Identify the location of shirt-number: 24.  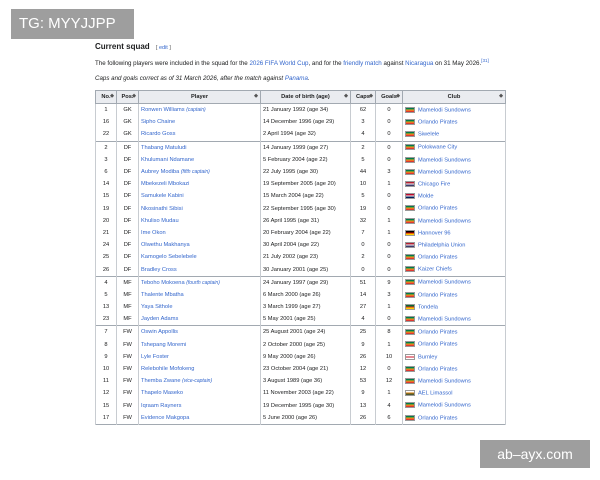
(106, 245).